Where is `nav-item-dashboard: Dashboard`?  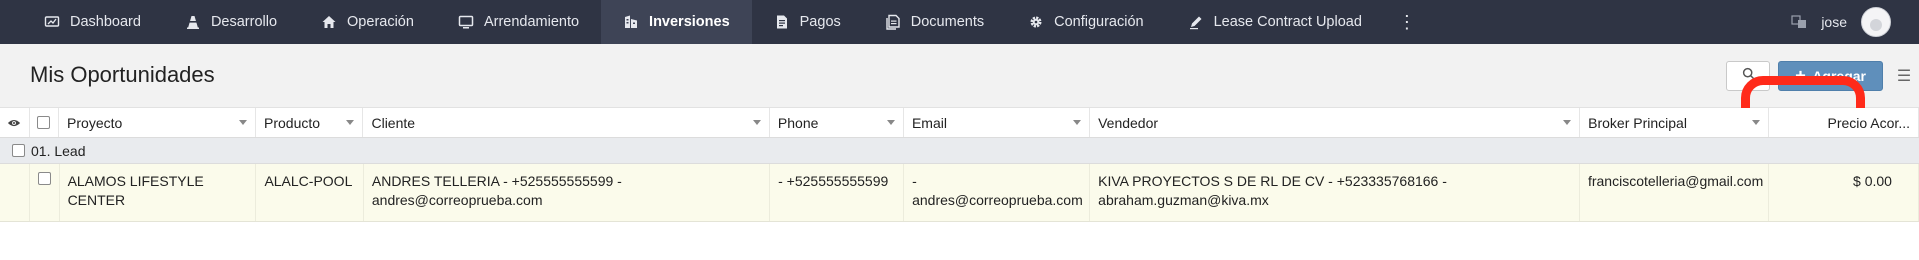 nav-item-dashboard: Dashboard is located at coordinates (81, 22).